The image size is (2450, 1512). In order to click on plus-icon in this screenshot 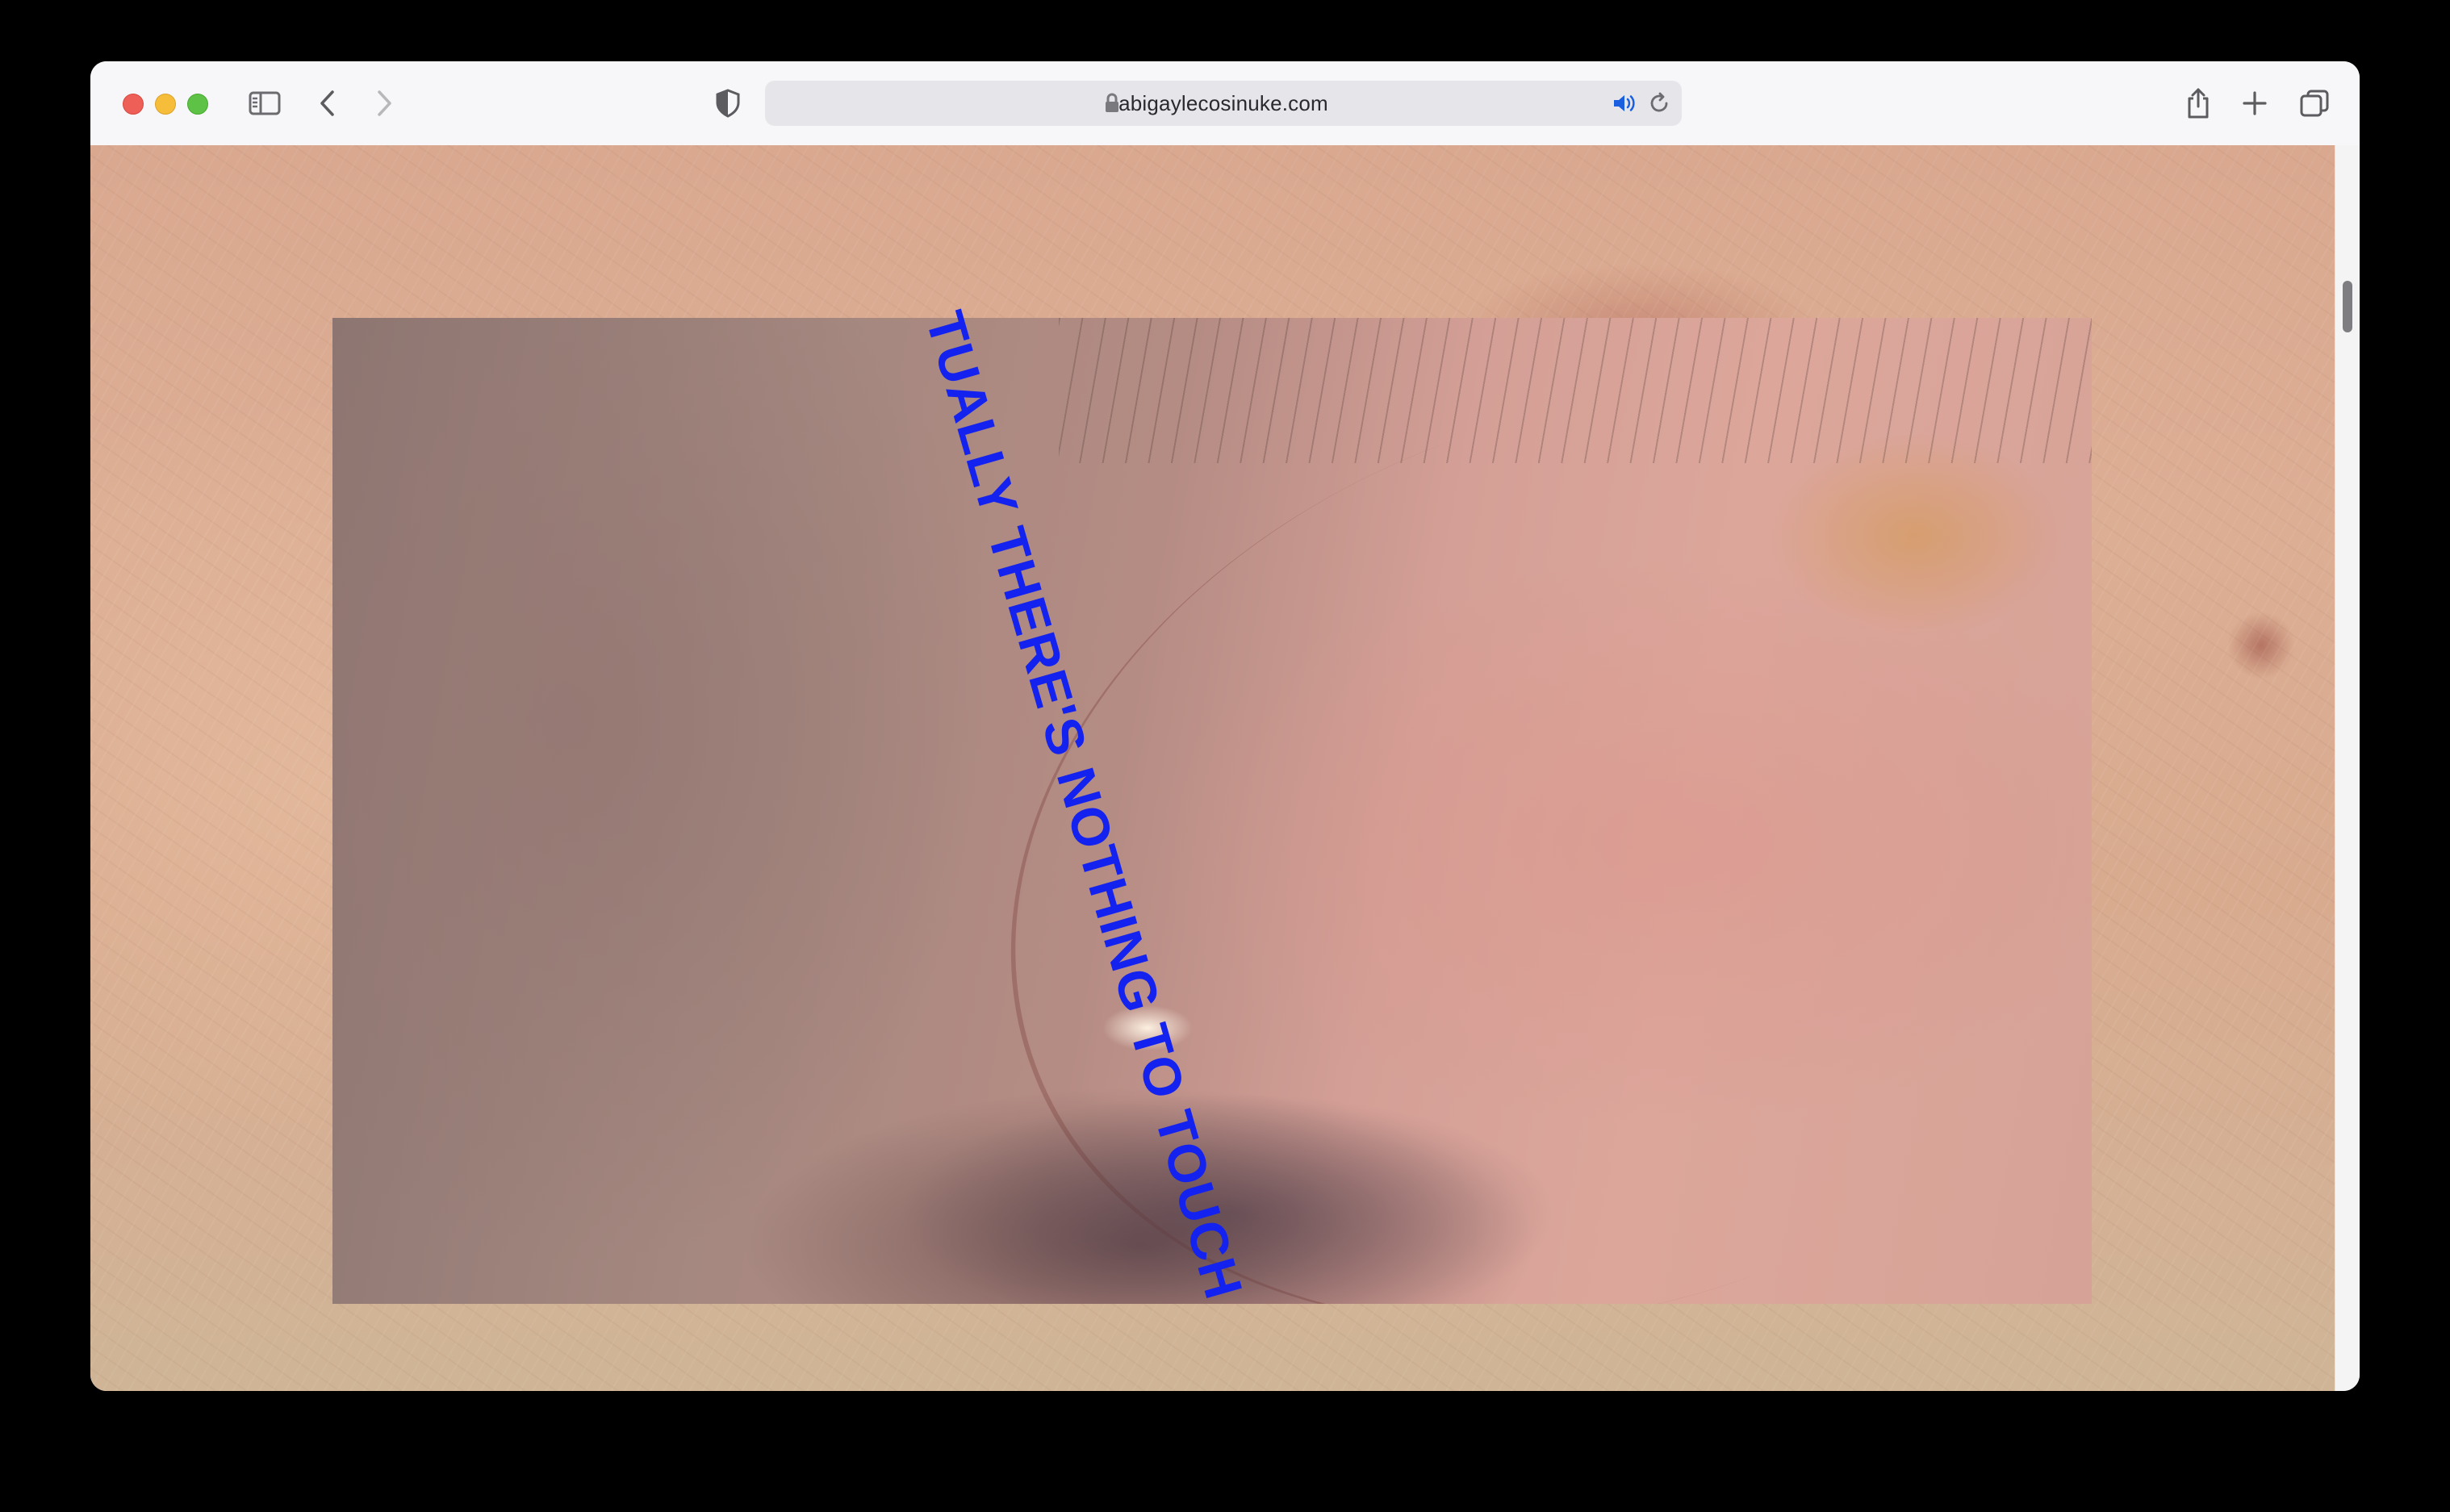, I will do `click(2254, 103)`.